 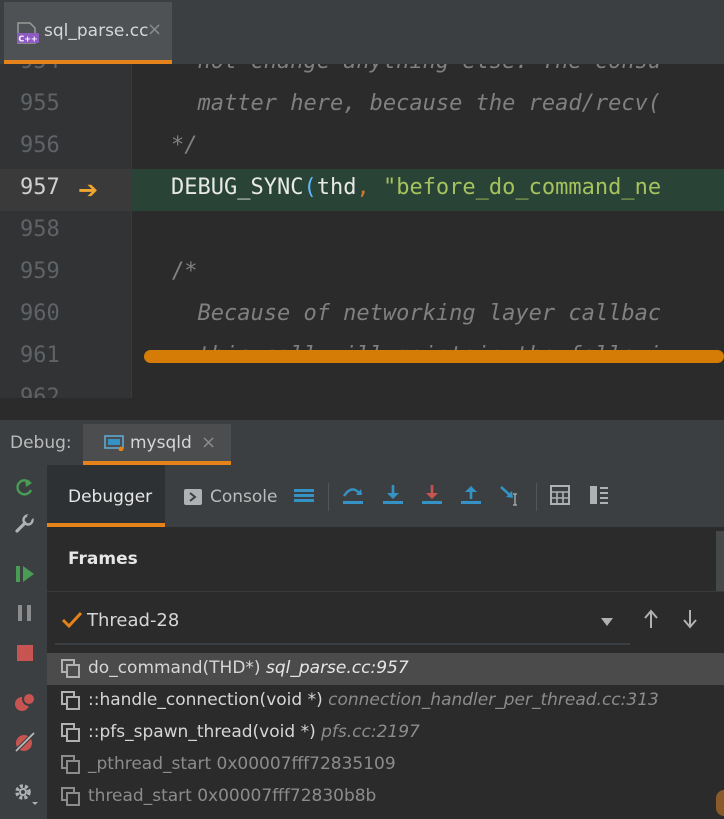 I want to click on line-number: 962, so click(x=40, y=391).